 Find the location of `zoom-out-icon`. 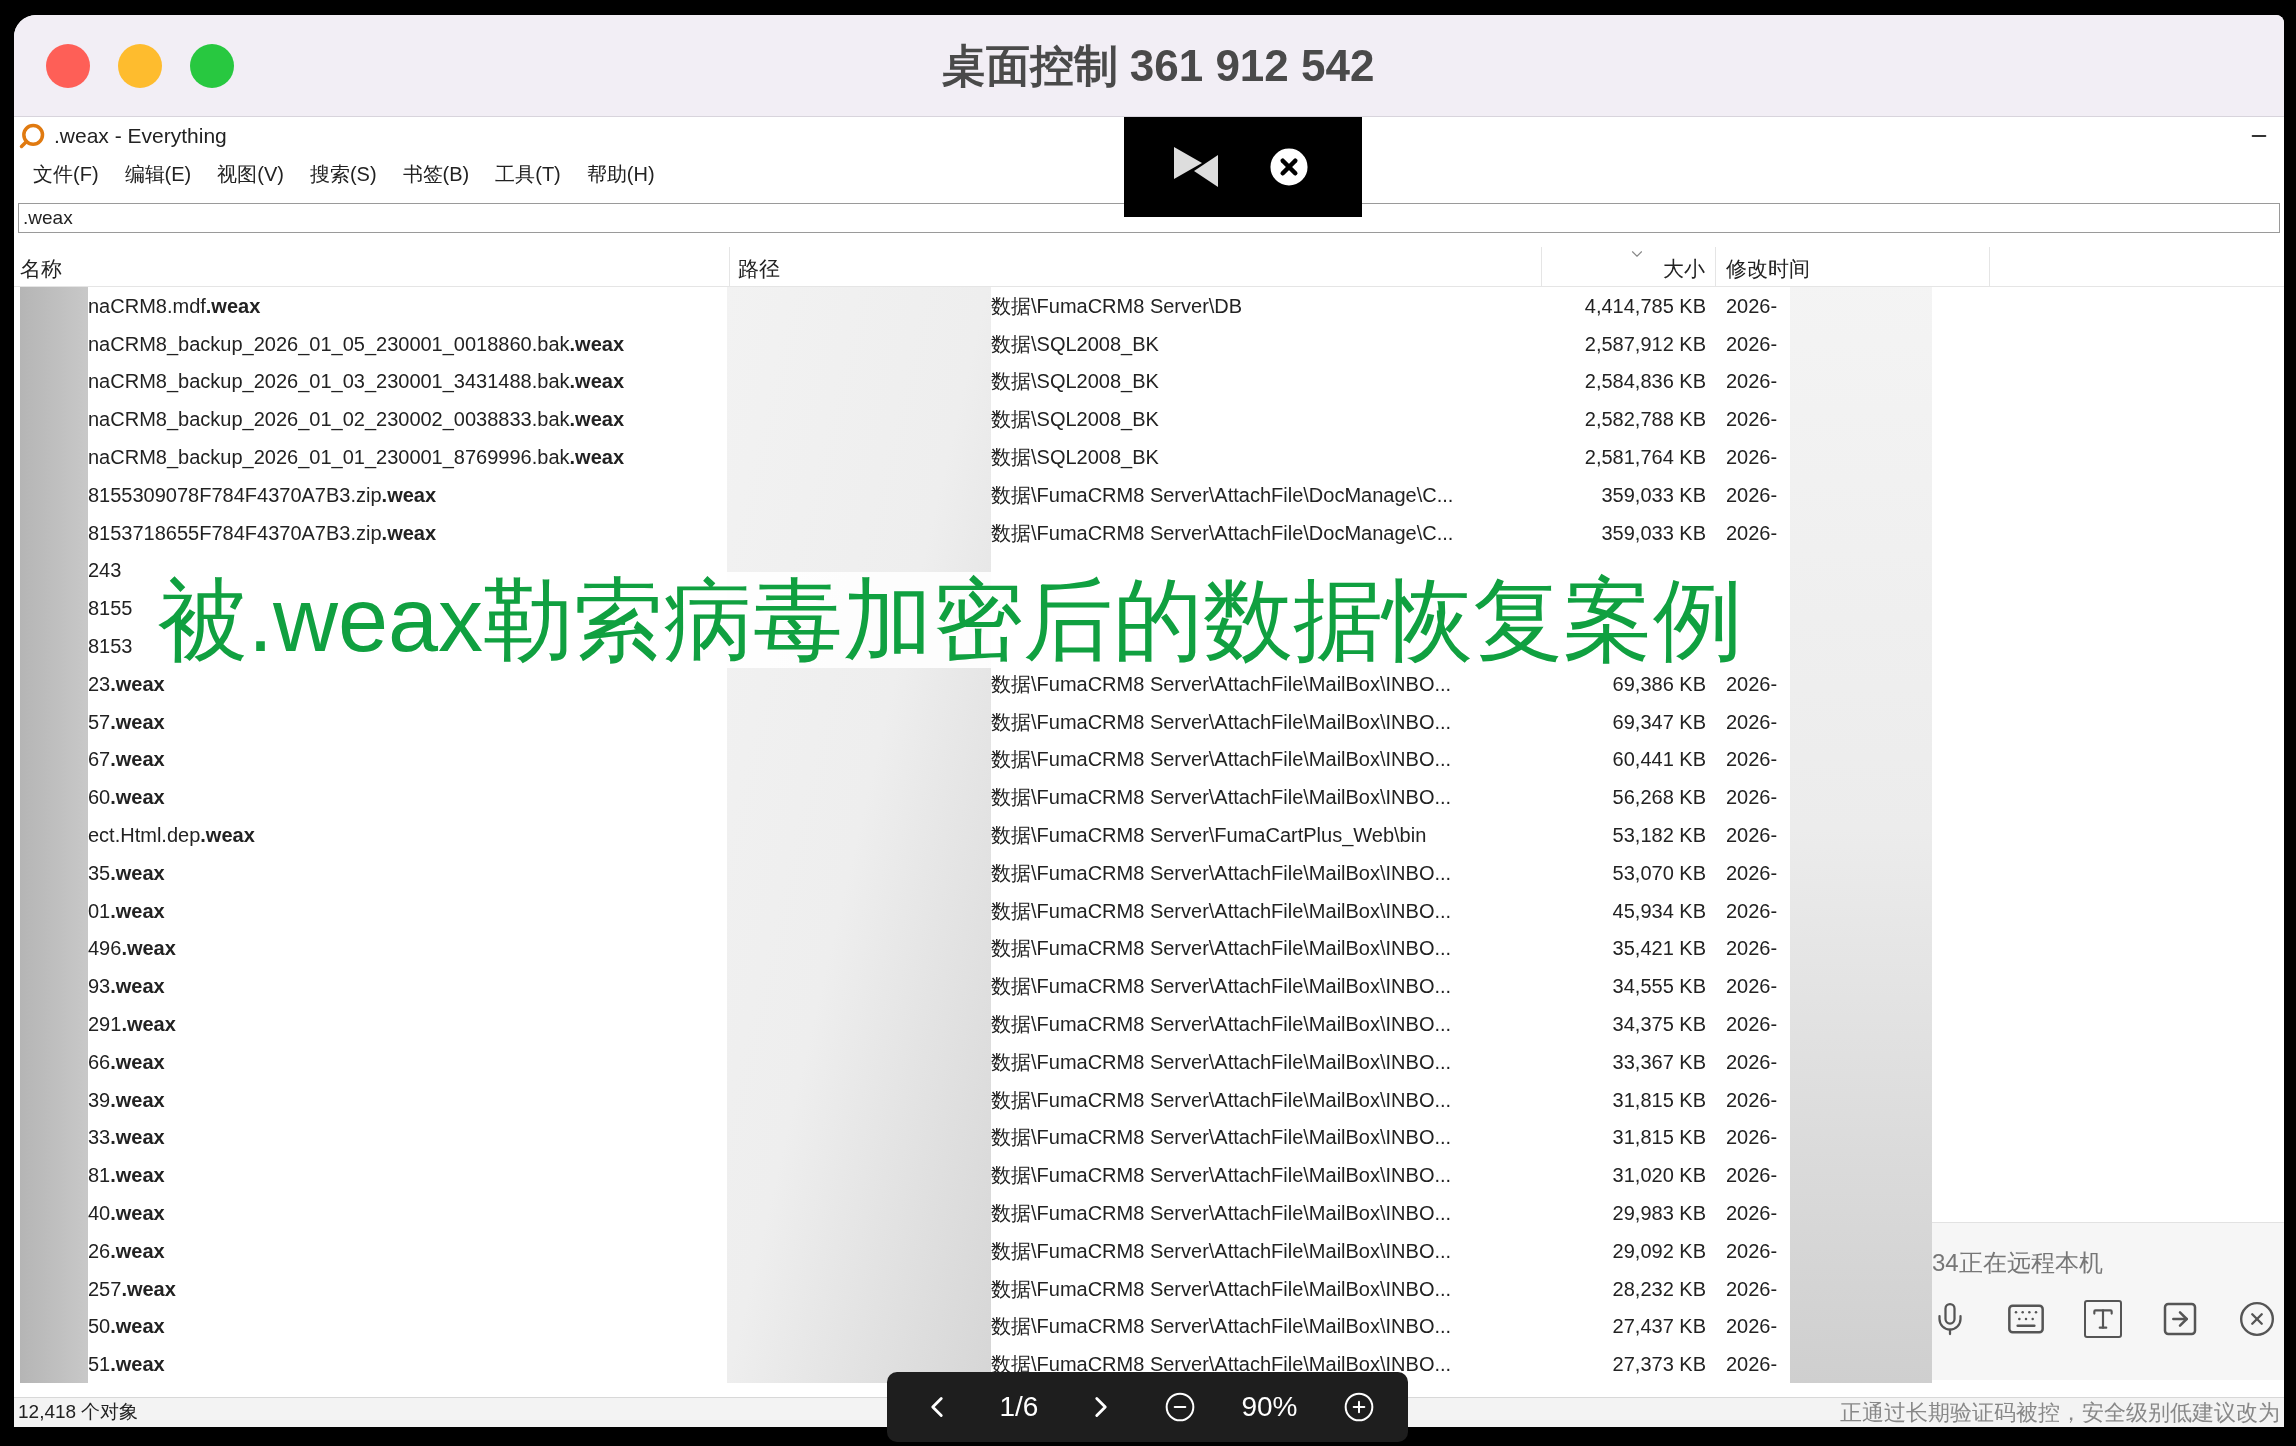

zoom-out-icon is located at coordinates (1179, 1407).